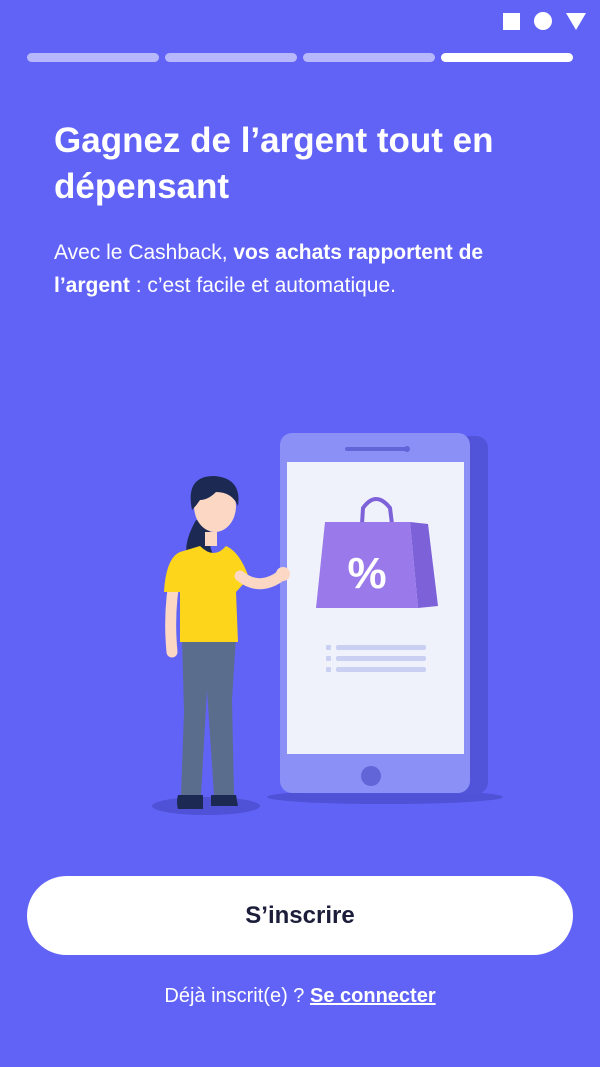 The height and width of the screenshot is (1067, 600). Describe the element at coordinates (262, 285) in the screenshot. I see `subtitle-text-end: : c’est facile et automatique.` at that location.